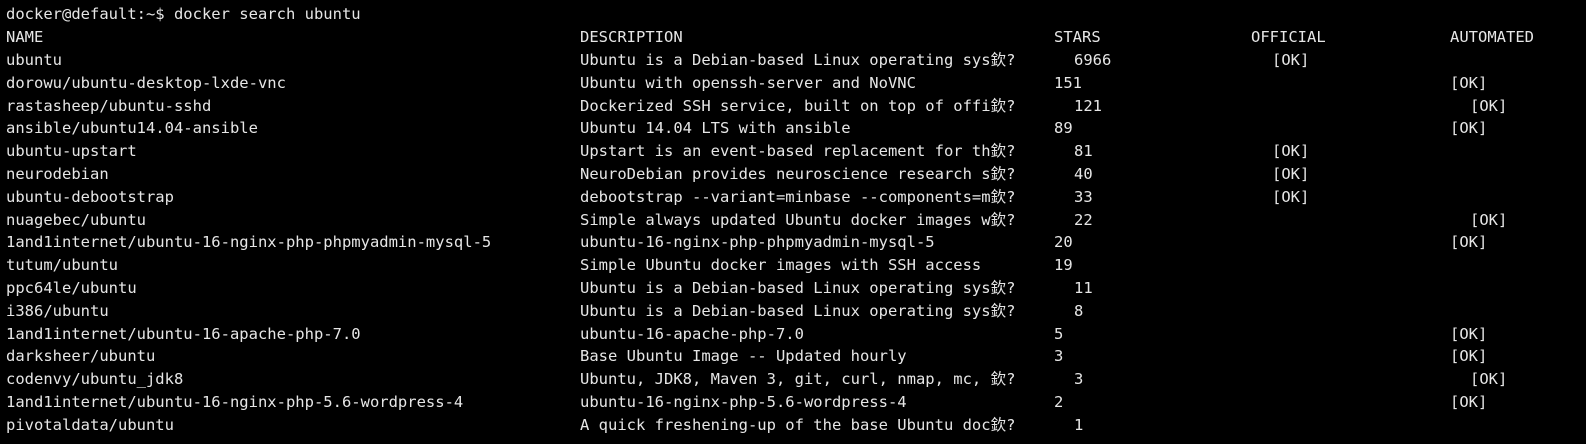 This screenshot has height=444, width=1586. What do you see at coordinates (34, 60) in the screenshot?
I see `image-name: ubuntu` at bounding box center [34, 60].